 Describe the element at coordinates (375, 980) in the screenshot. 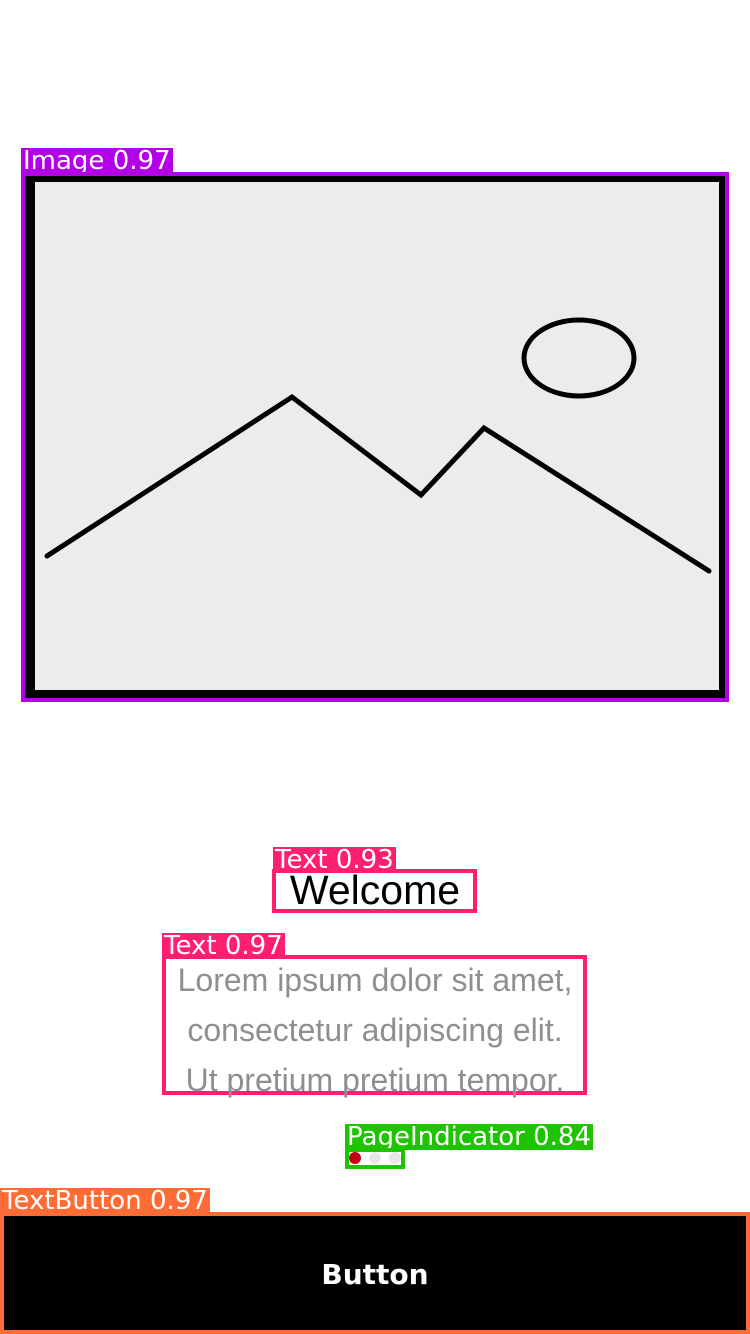

I see `description-line-1: Lorem ipsum dolor sit amet,` at that location.